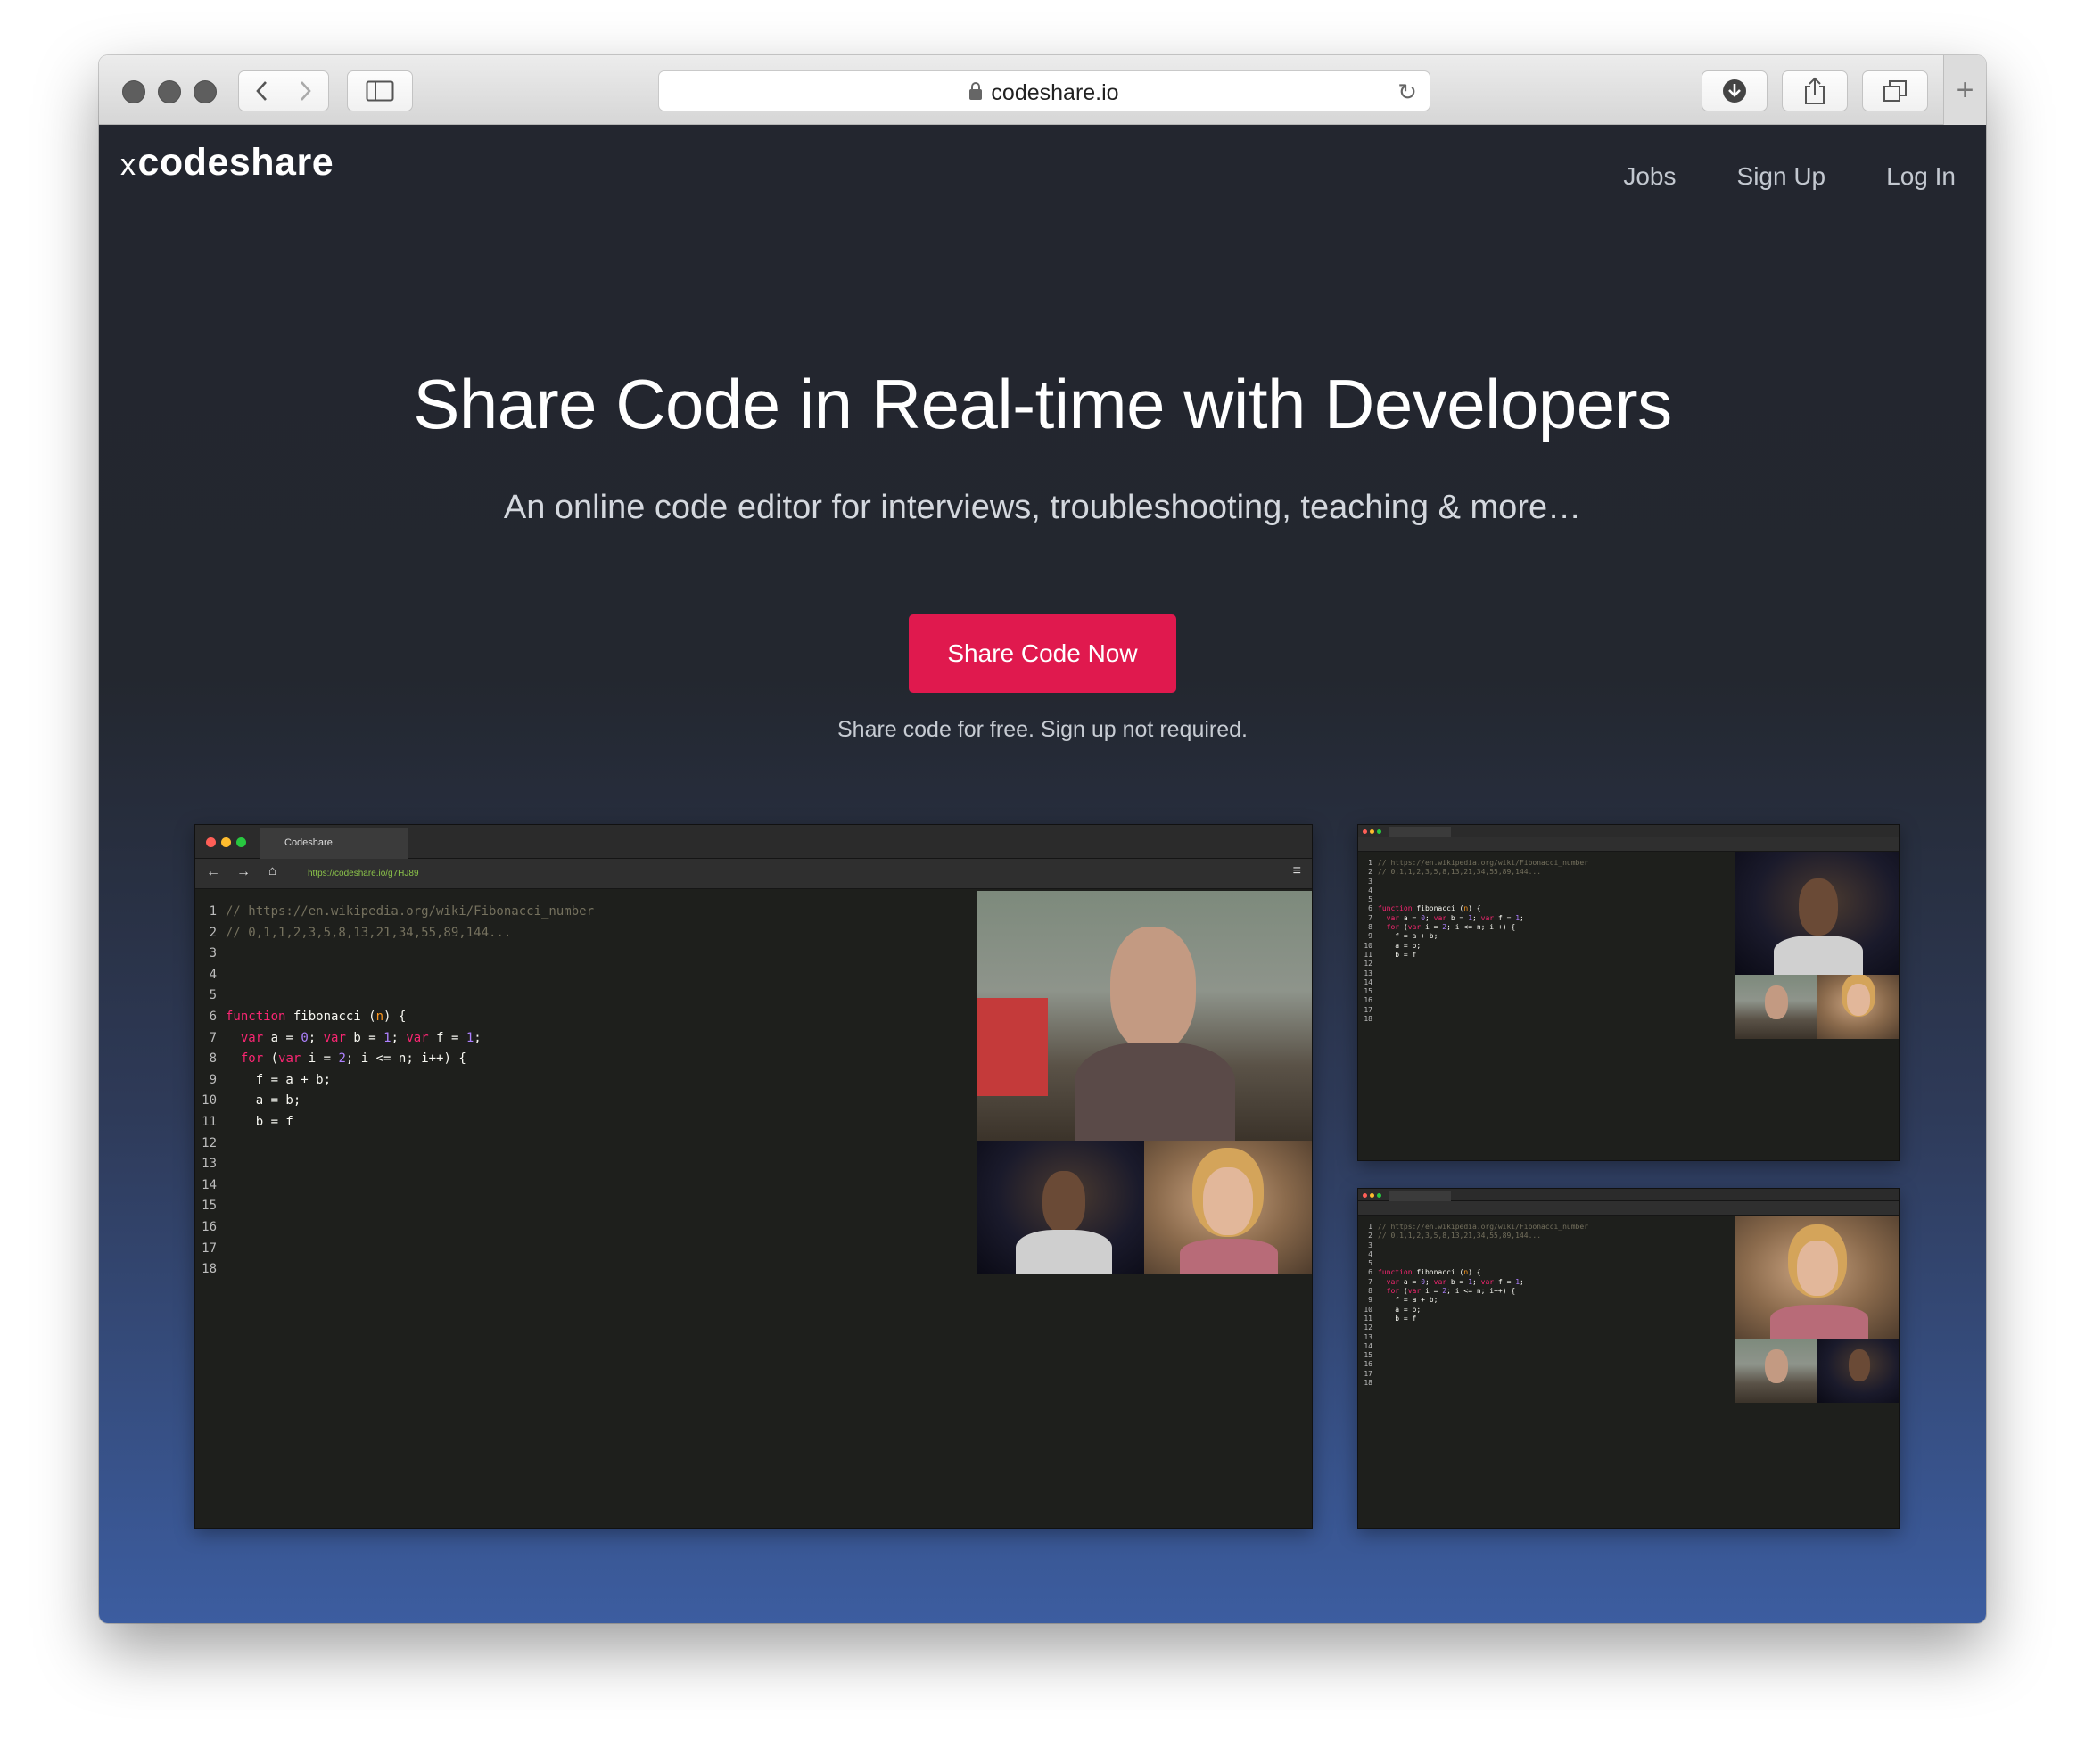 This screenshot has width=2085, height=1764. What do you see at coordinates (206, 1091) in the screenshot?
I see `preview-gutter: 1 2 3 4 5 6 7 8 9 10 11 12 13 14 15 16 17 18` at bounding box center [206, 1091].